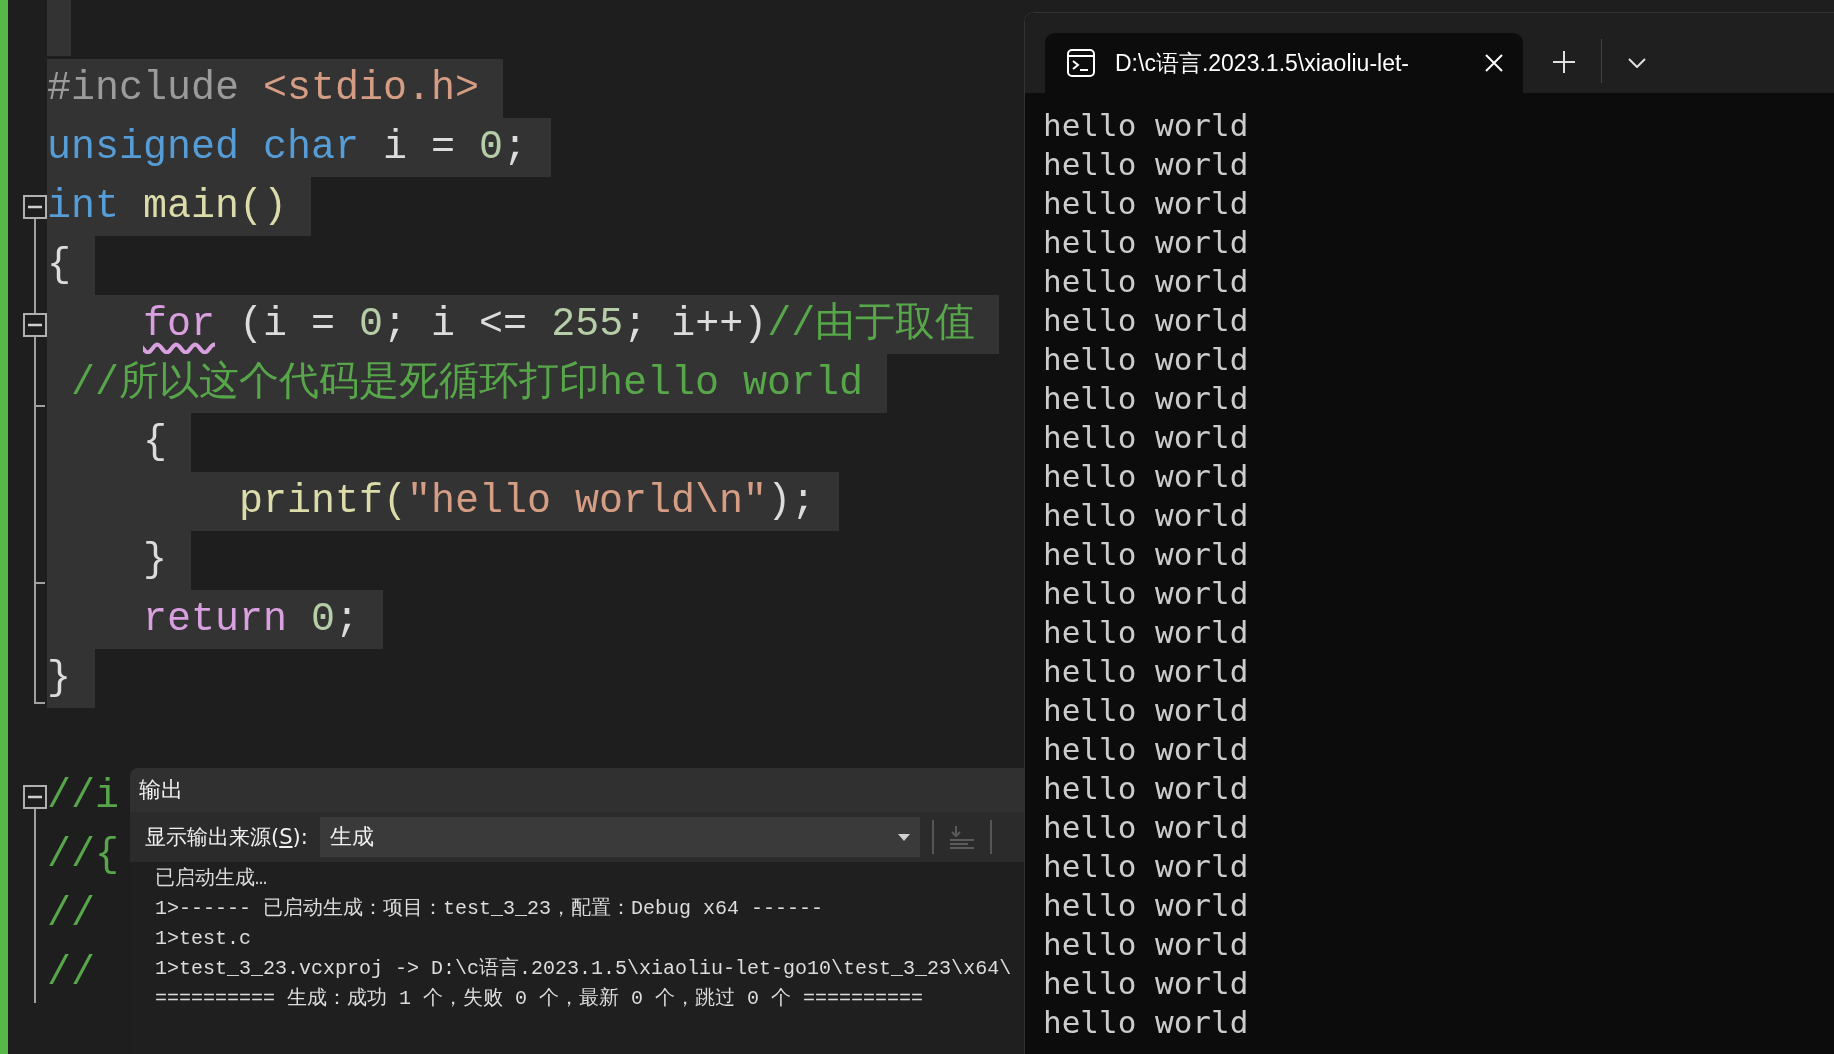  I want to click on console-icon, so click(1081, 63).